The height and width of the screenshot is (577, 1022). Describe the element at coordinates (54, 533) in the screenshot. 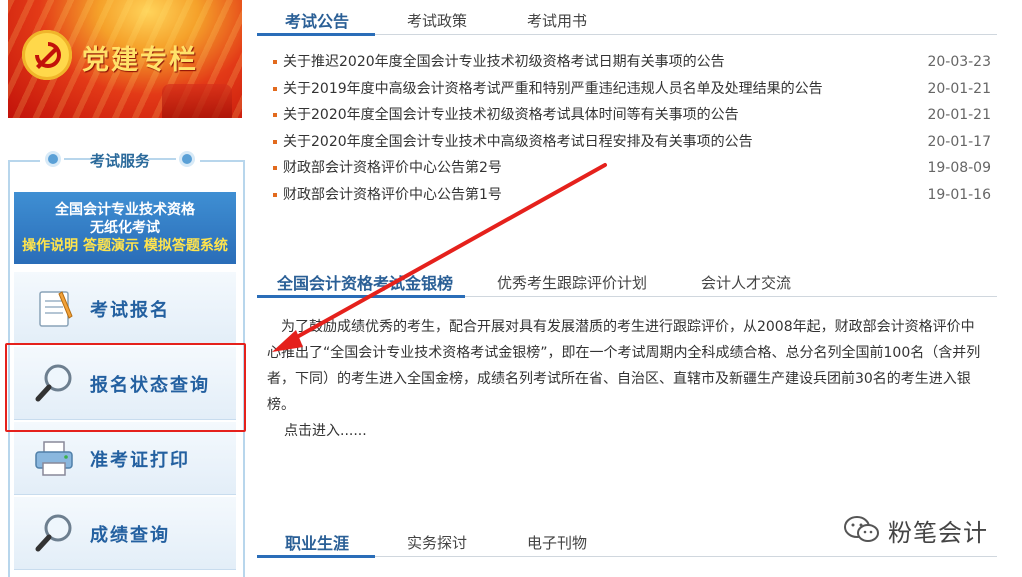

I see `magnifier-icon` at that location.